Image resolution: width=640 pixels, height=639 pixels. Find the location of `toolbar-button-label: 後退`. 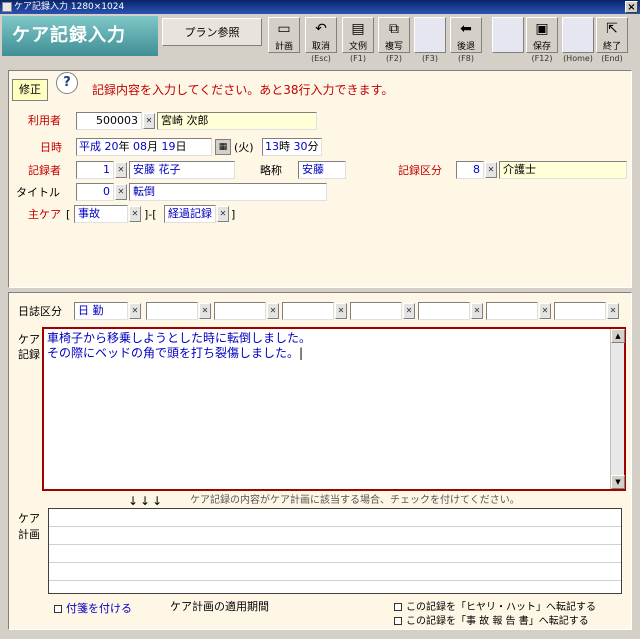

toolbar-button-label: 後退 is located at coordinates (465, 47).